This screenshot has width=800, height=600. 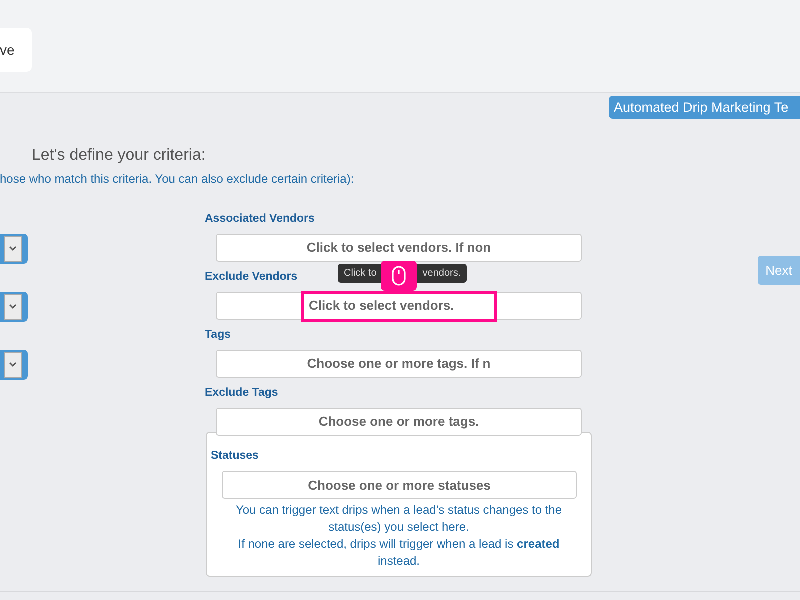 I want to click on select-field: Choose one or more tags. If n, so click(x=399, y=364).